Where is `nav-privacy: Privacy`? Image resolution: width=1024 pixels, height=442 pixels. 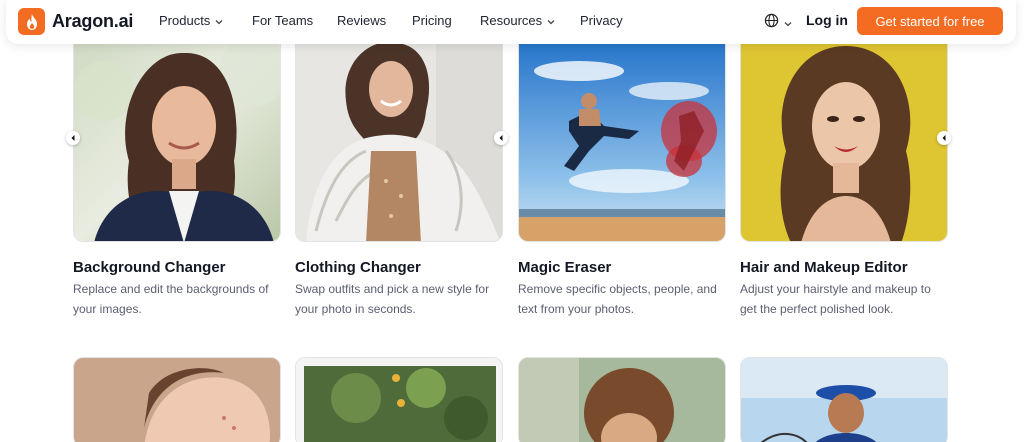 nav-privacy: Privacy is located at coordinates (601, 20).